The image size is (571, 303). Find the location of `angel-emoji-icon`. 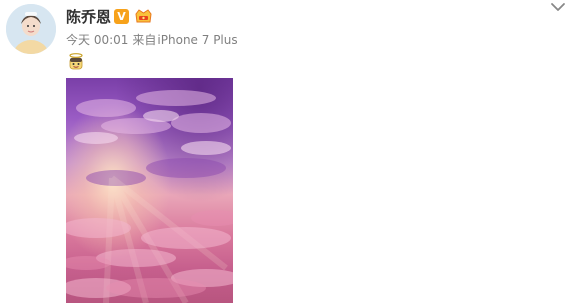

angel-emoji-icon is located at coordinates (76, 62).